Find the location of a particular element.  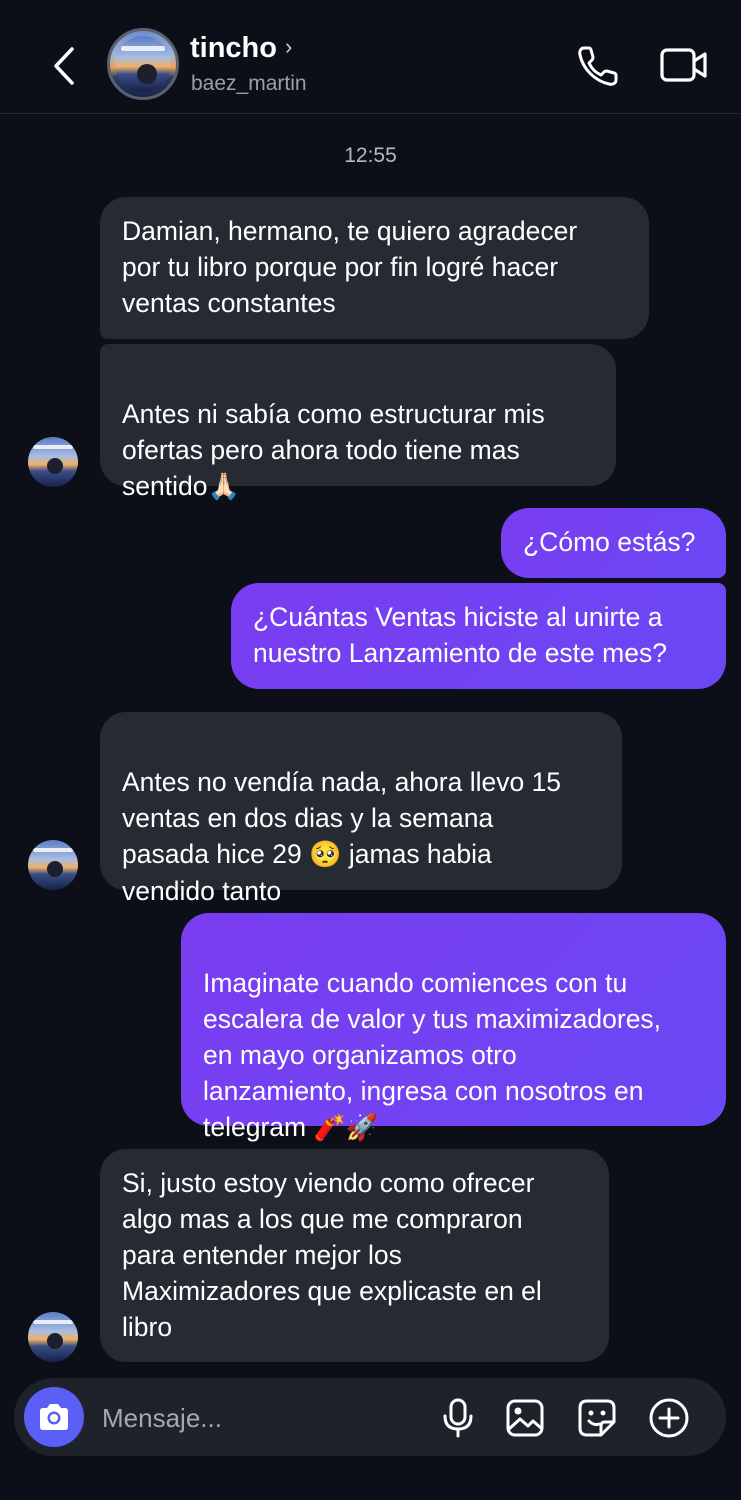

firecracker-rocket-emoji: 🧨🚀 is located at coordinates (346, 1128).